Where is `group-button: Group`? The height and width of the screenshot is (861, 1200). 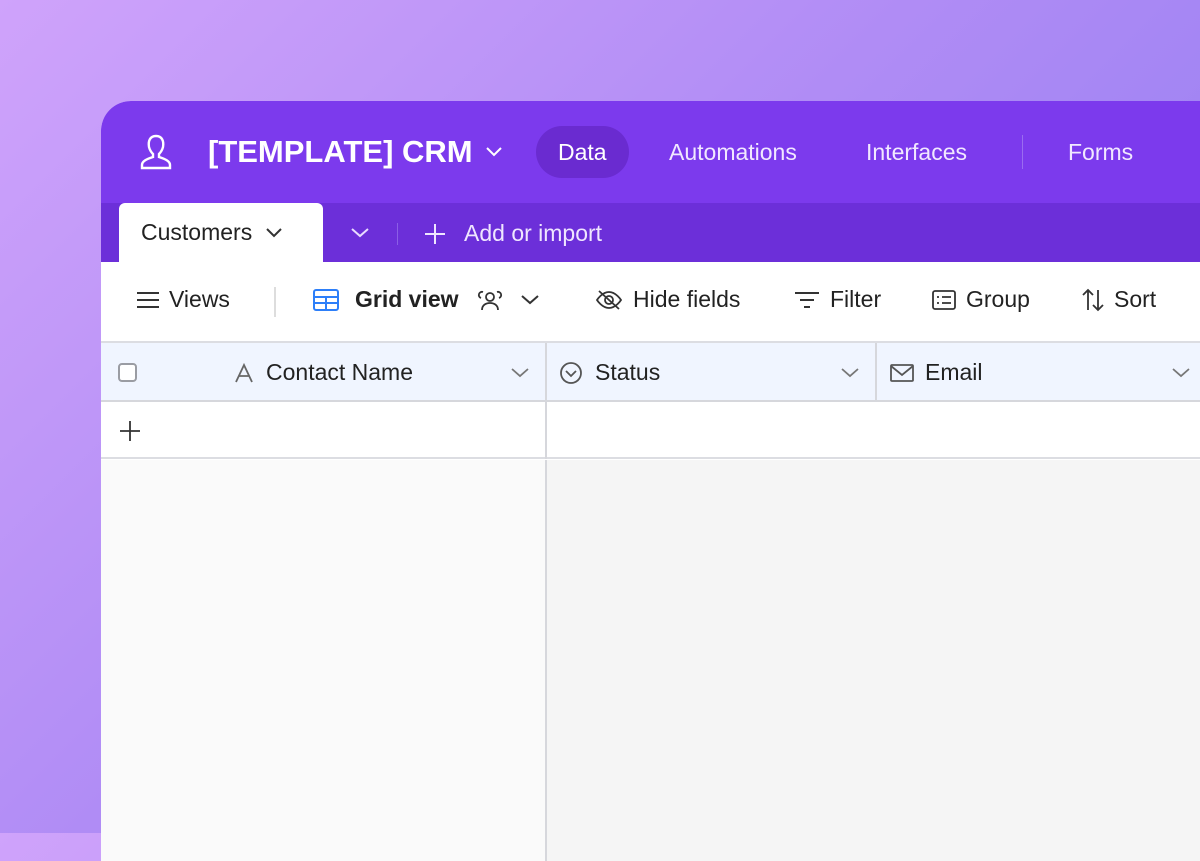 group-button: Group is located at coordinates (981, 299).